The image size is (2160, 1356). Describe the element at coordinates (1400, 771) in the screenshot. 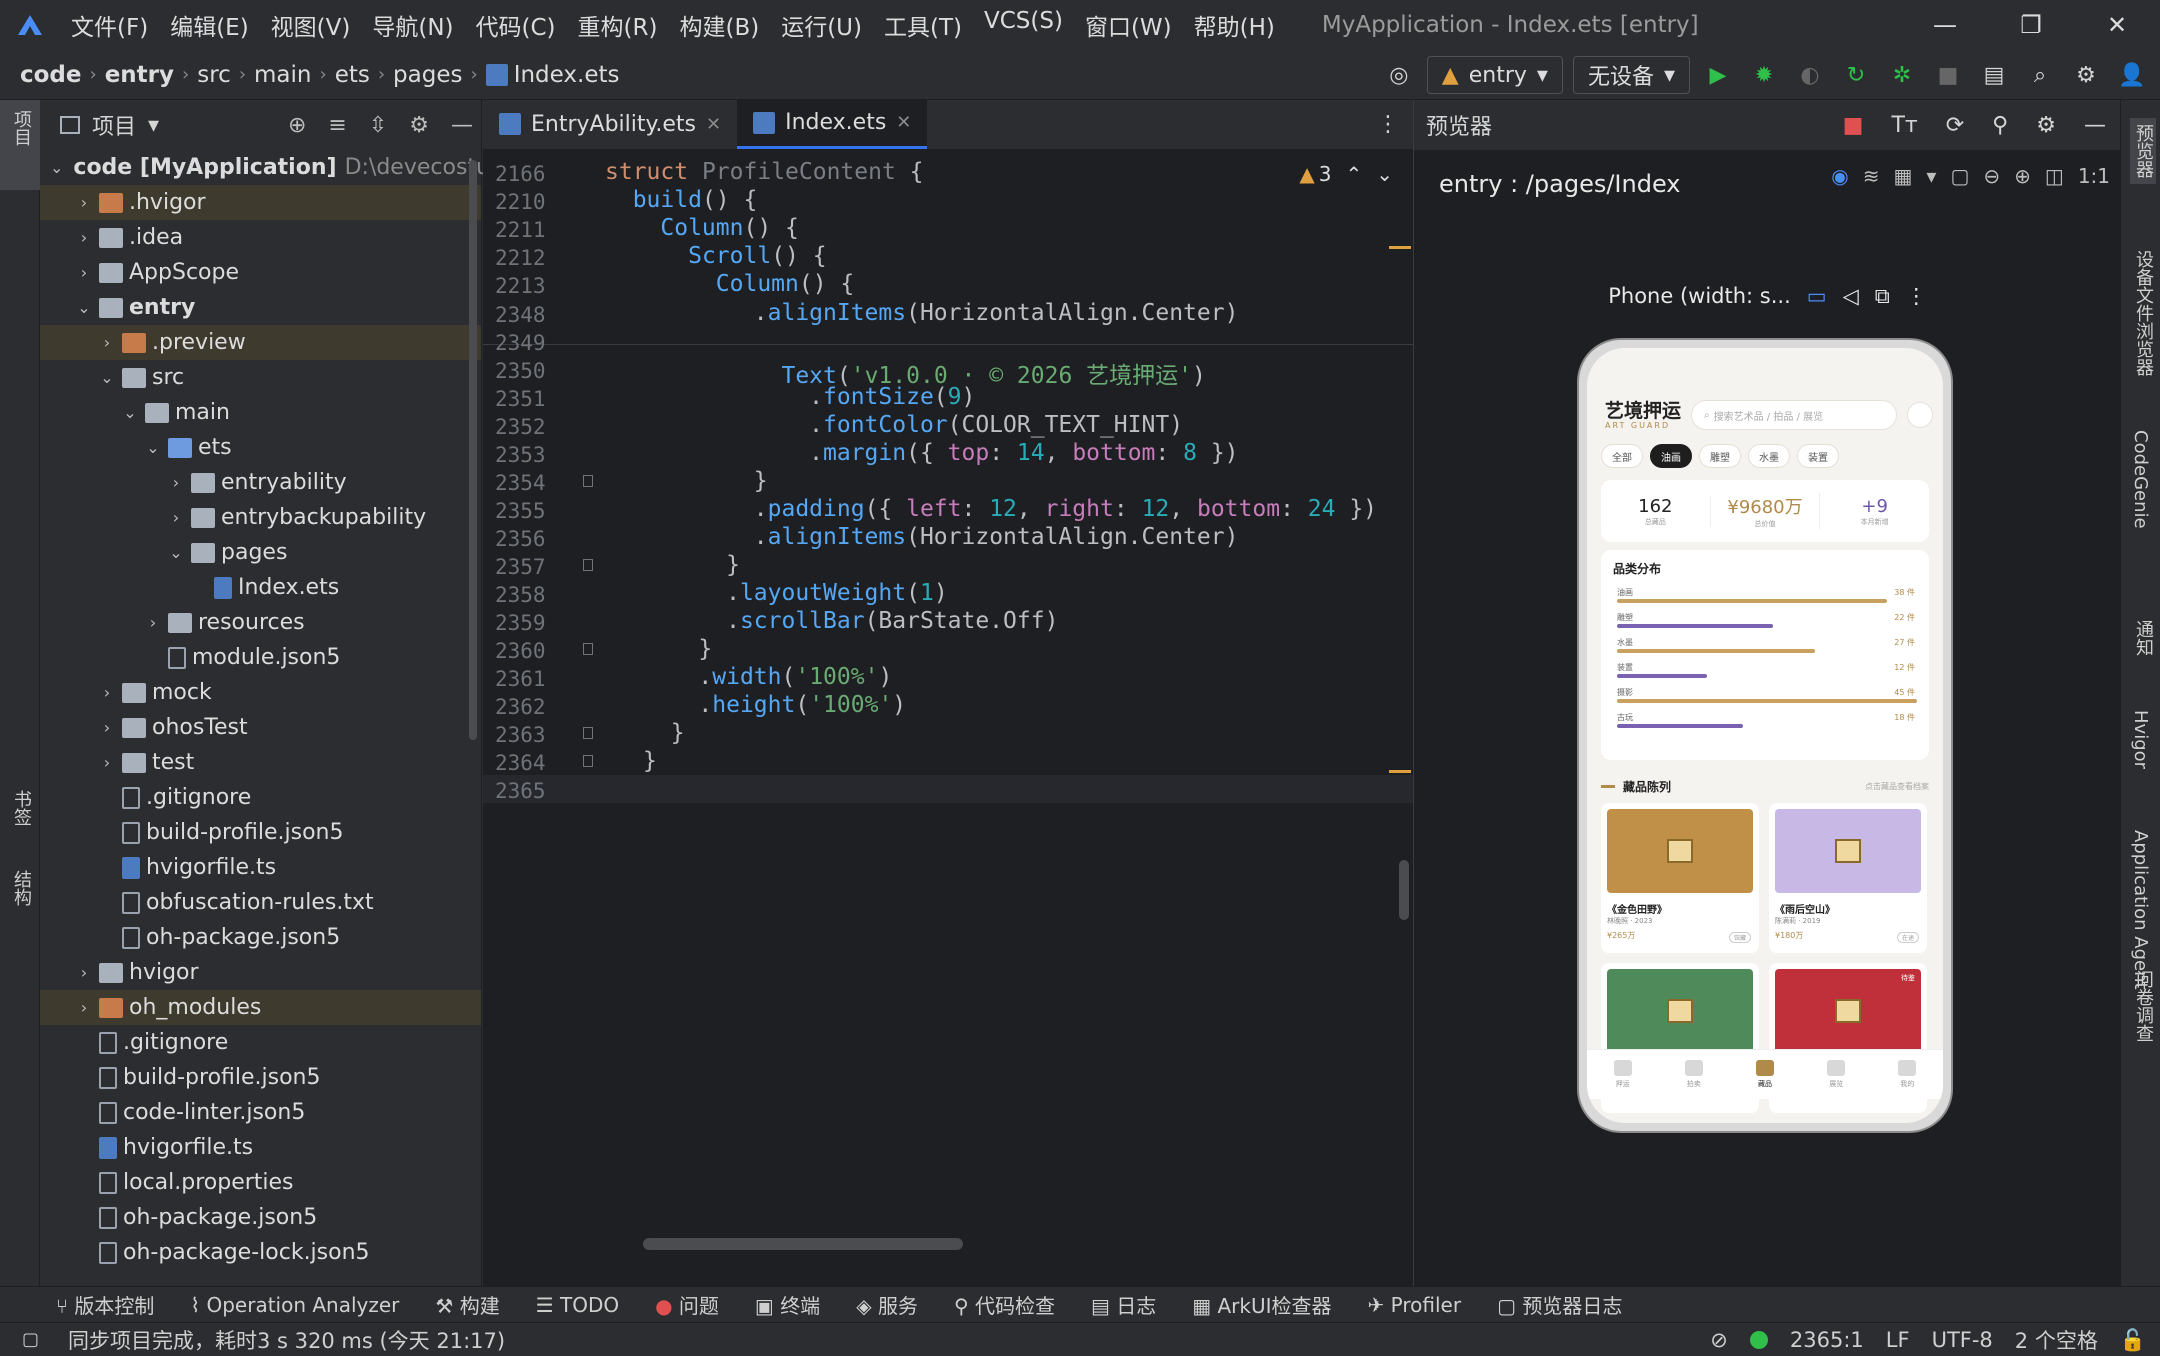

I see `warning-marker` at that location.